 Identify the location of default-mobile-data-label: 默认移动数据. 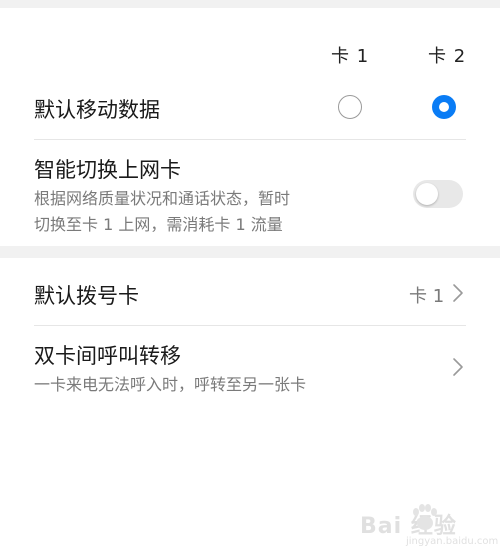
(97, 110).